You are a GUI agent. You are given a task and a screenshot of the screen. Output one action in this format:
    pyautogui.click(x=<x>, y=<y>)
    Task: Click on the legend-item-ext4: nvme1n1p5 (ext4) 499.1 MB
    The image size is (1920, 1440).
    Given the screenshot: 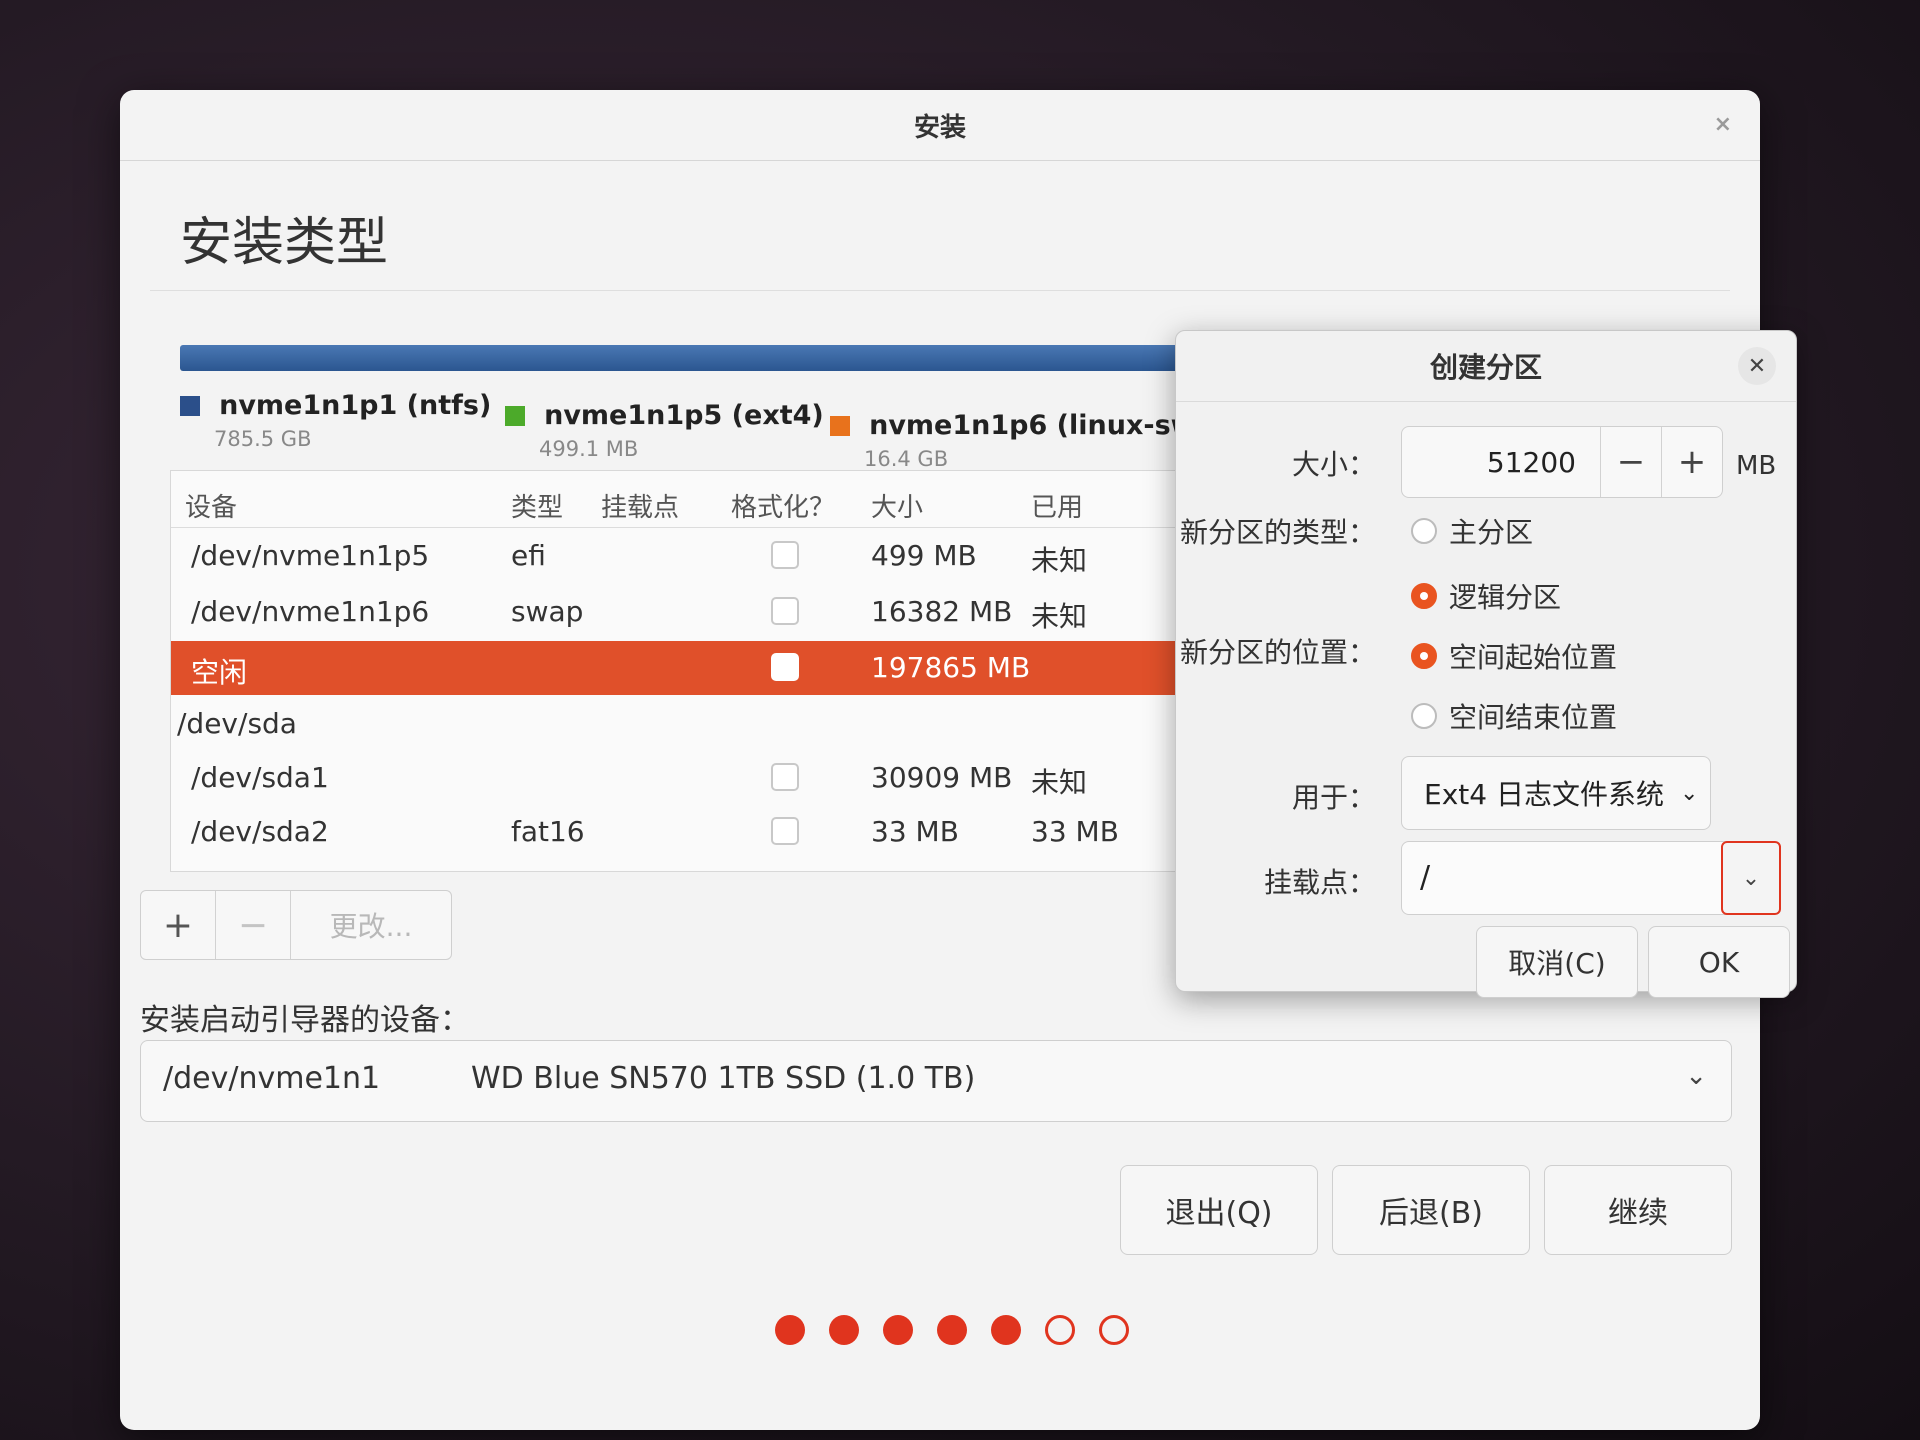 What is the action you would take?
    pyautogui.click(x=664, y=430)
    